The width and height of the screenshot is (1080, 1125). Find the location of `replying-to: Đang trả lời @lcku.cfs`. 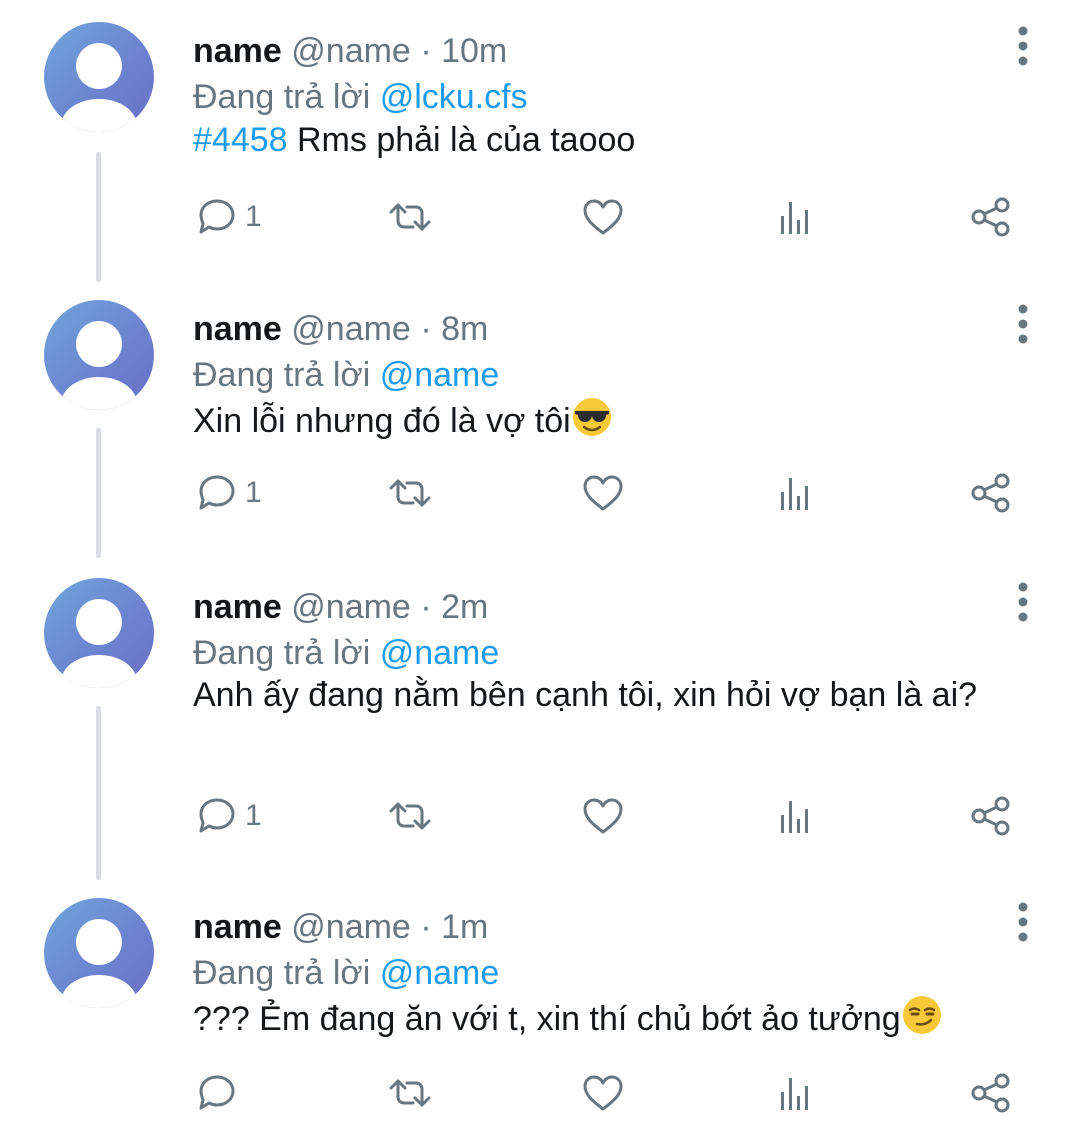

replying-to: Đang trả lời @lcku.cfs is located at coordinates (360, 97).